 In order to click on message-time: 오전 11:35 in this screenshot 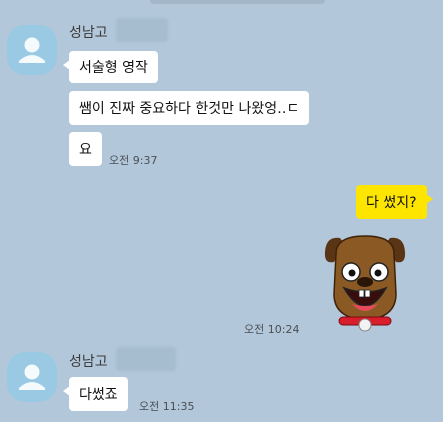, I will do `click(167, 406)`.